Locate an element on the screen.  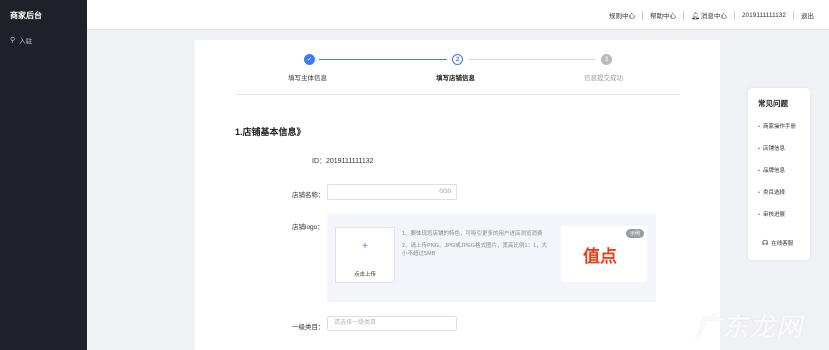
faq-item: • 类目选择 is located at coordinates (771, 192).